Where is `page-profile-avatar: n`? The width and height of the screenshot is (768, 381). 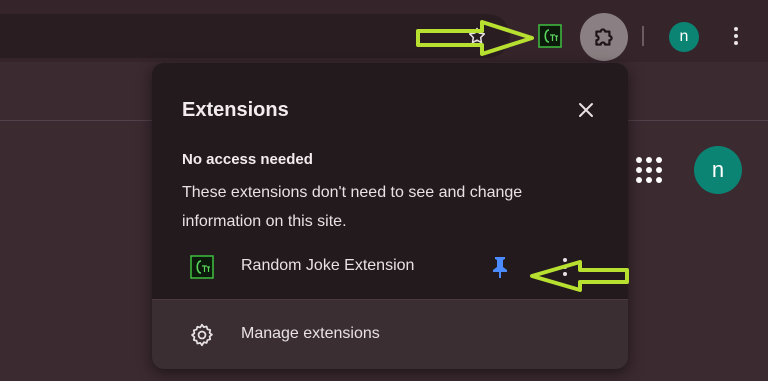
page-profile-avatar: n is located at coordinates (718, 170).